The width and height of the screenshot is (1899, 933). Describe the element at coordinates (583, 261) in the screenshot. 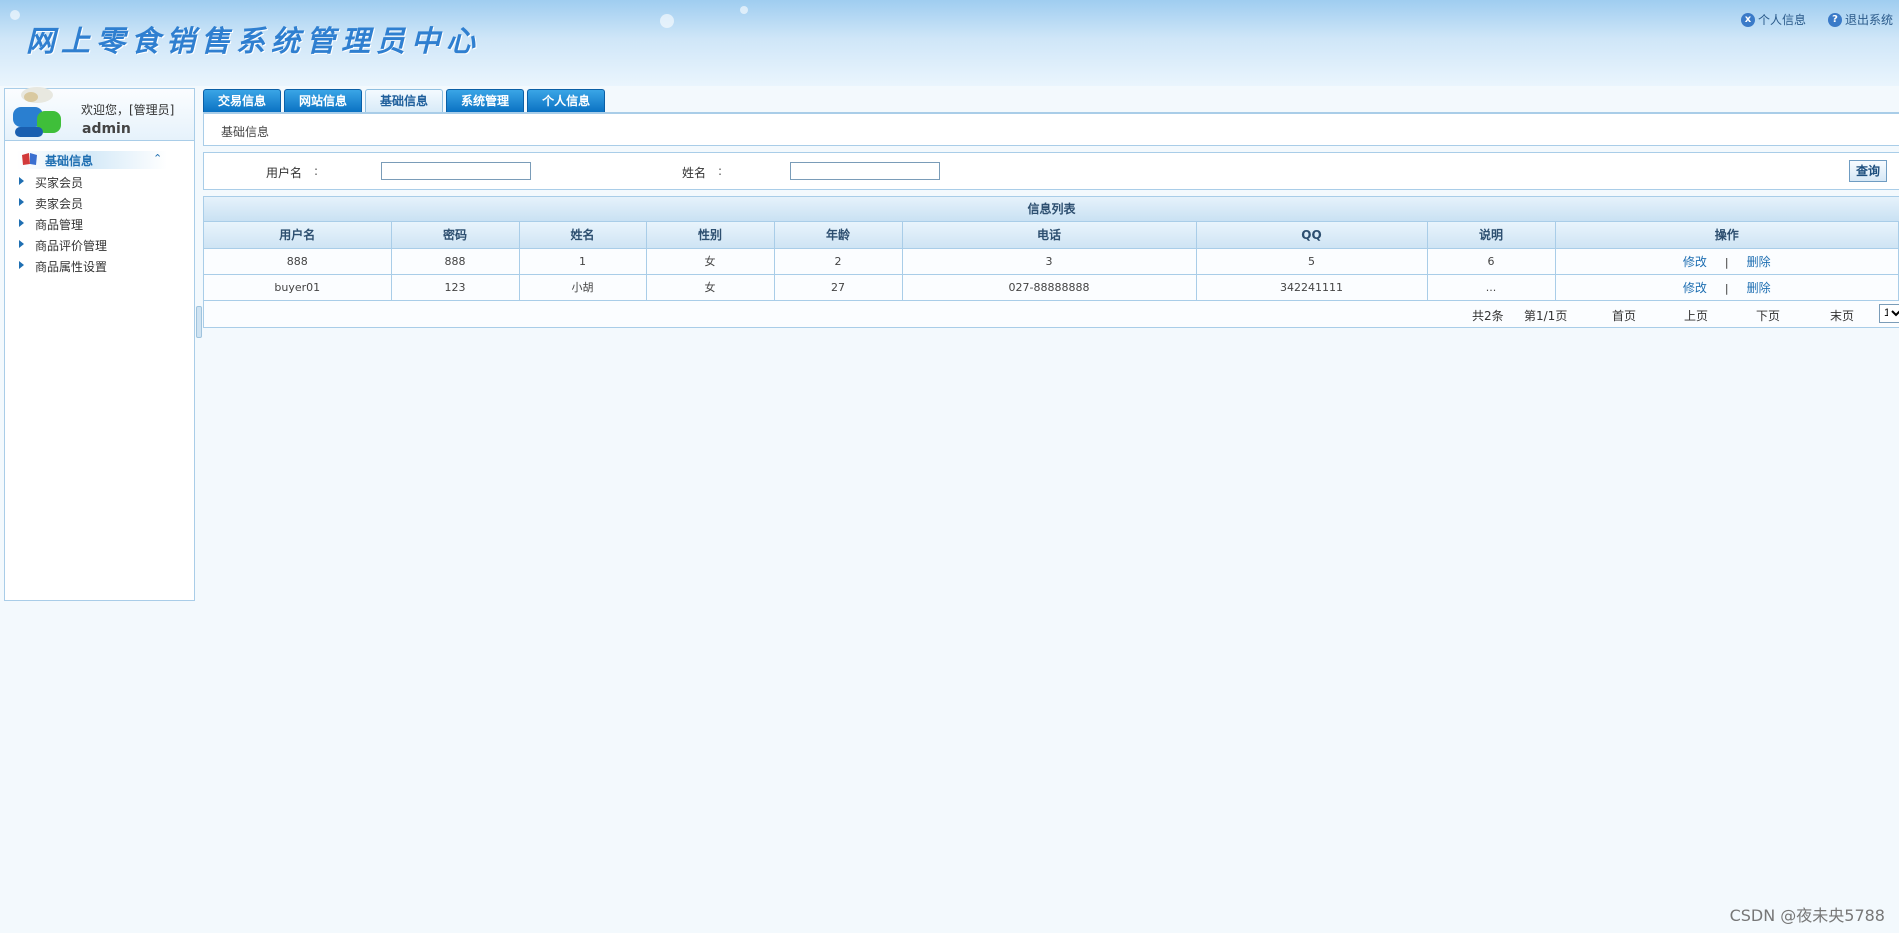

I see `table-cell: 1` at that location.